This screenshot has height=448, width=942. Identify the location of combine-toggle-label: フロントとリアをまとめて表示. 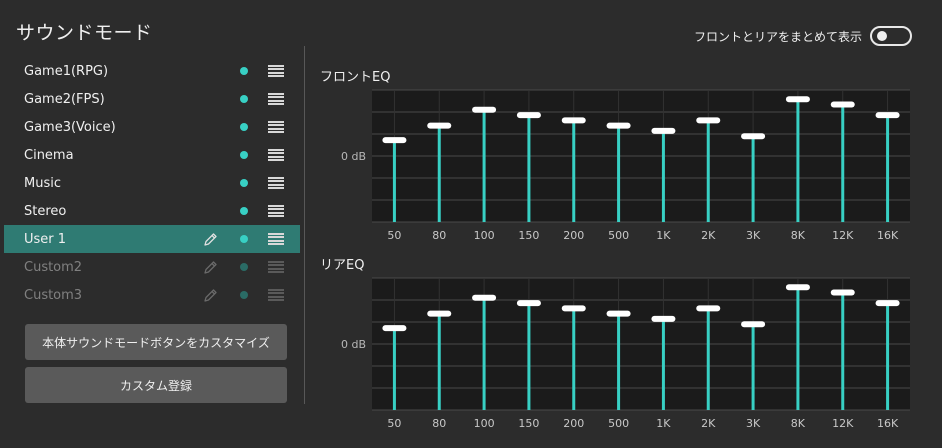
(777, 36).